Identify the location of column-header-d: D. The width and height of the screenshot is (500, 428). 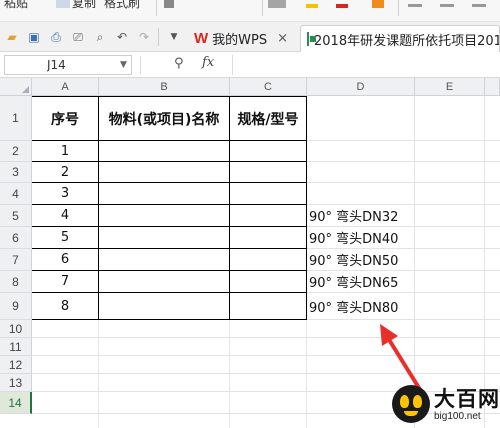
(361, 87).